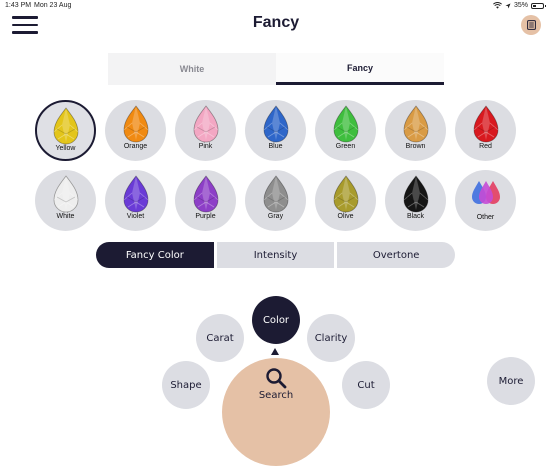  I want to click on color-swatch-purple: Purple, so click(205, 200).